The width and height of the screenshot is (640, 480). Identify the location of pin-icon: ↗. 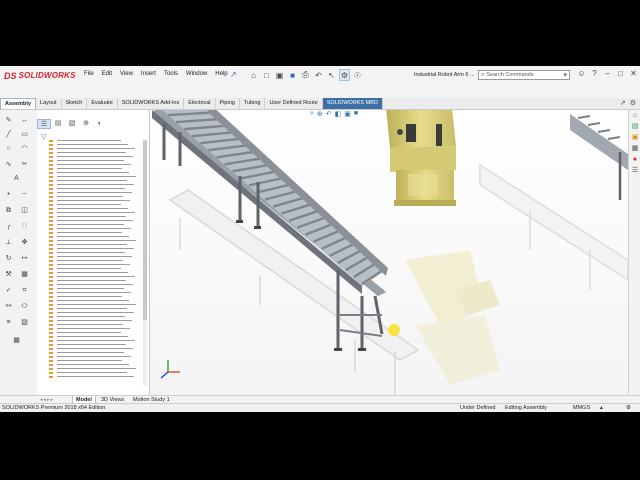
(233, 74).